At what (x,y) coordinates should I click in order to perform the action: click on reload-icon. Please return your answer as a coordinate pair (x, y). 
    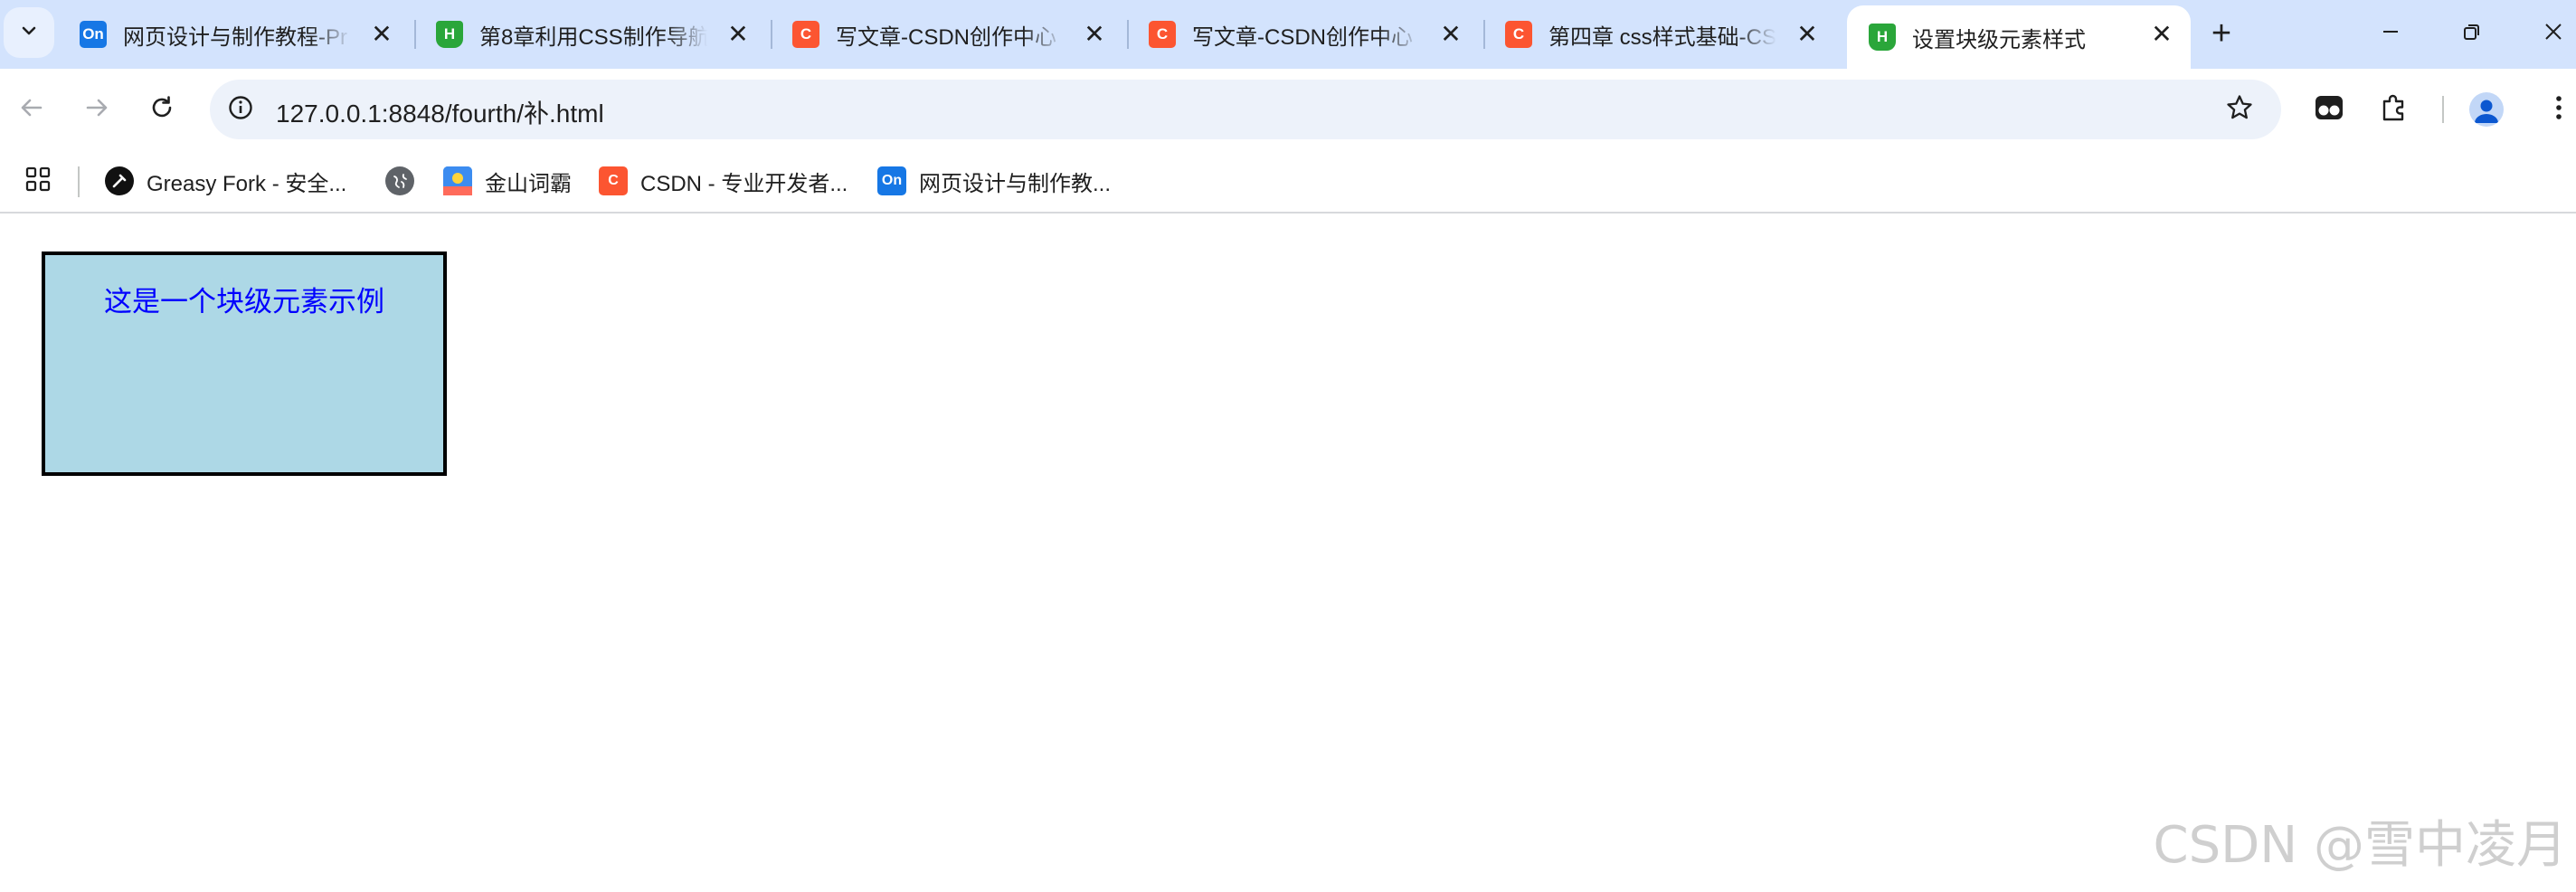
    Looking at the image, I should click on (162, 110).